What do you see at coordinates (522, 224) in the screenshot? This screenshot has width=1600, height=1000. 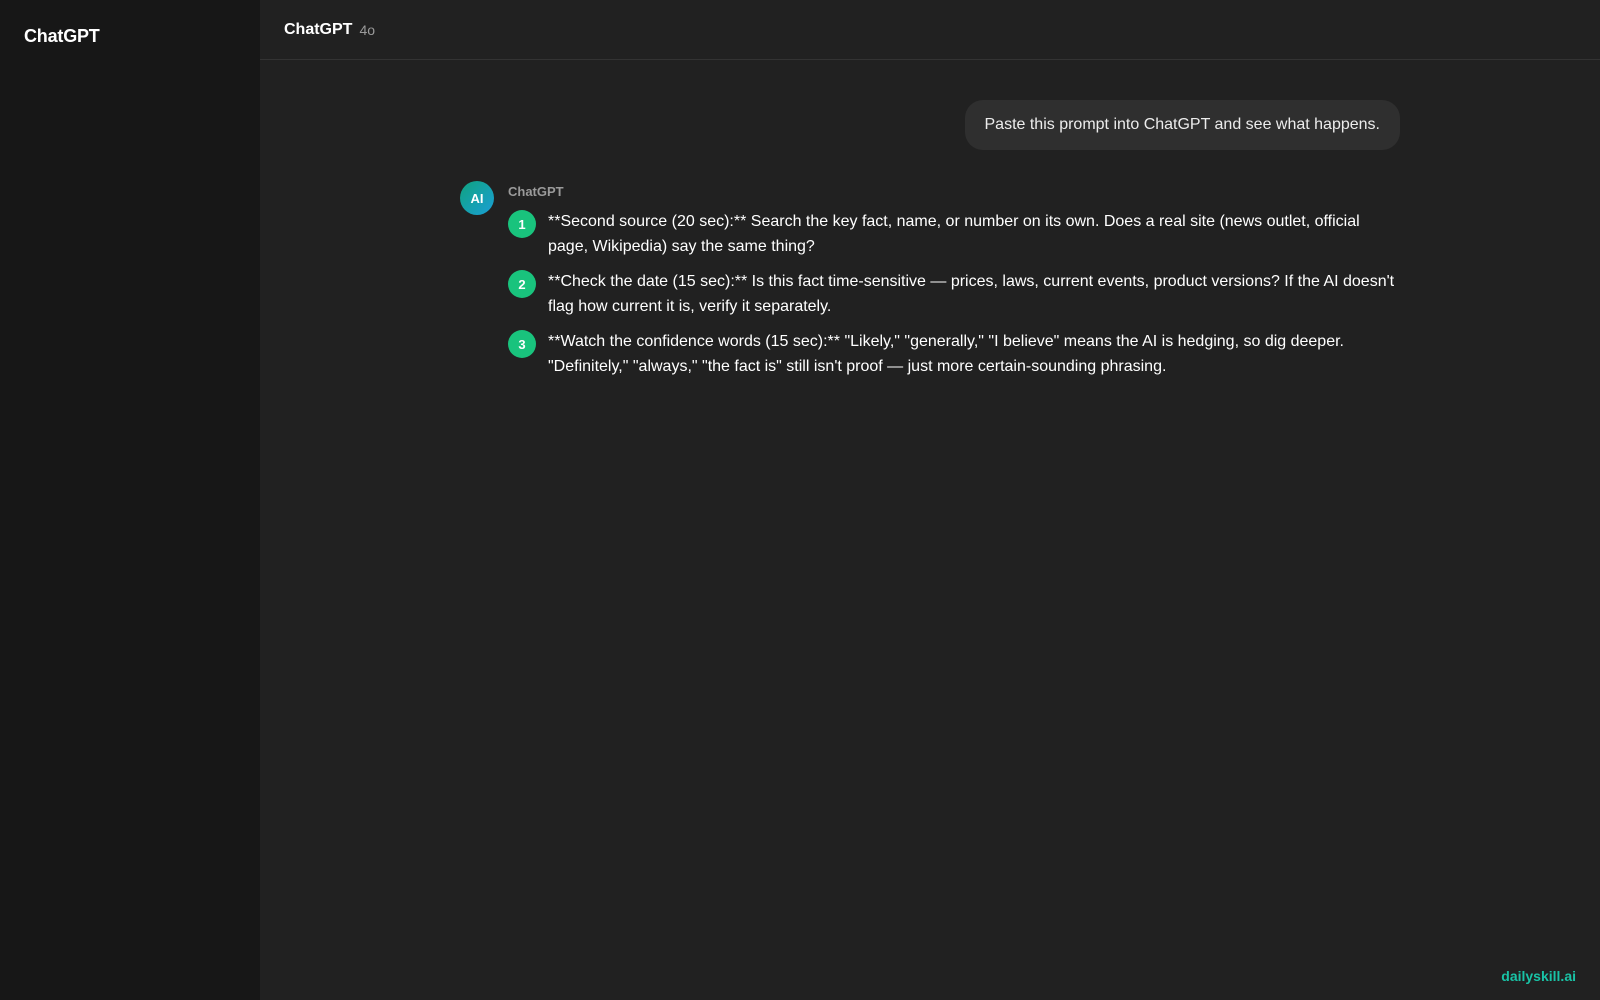 I see `step-number-badge: 1` at bounding box center [522, 224].